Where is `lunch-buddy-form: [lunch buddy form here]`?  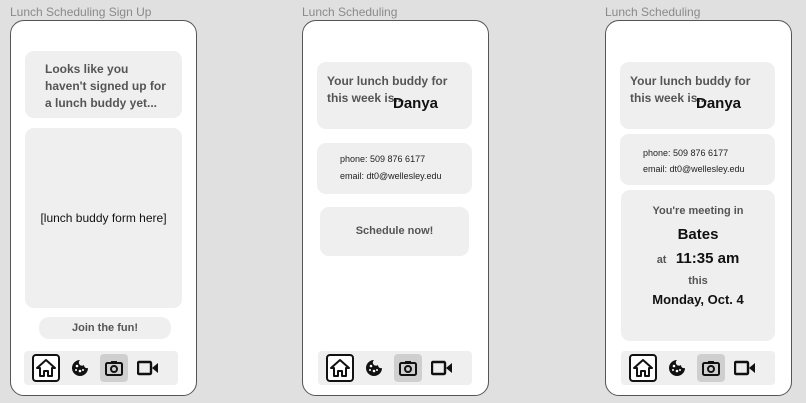
lunch-buddy-form: [lunch buddy form here] is located at coordinates (103, 218).